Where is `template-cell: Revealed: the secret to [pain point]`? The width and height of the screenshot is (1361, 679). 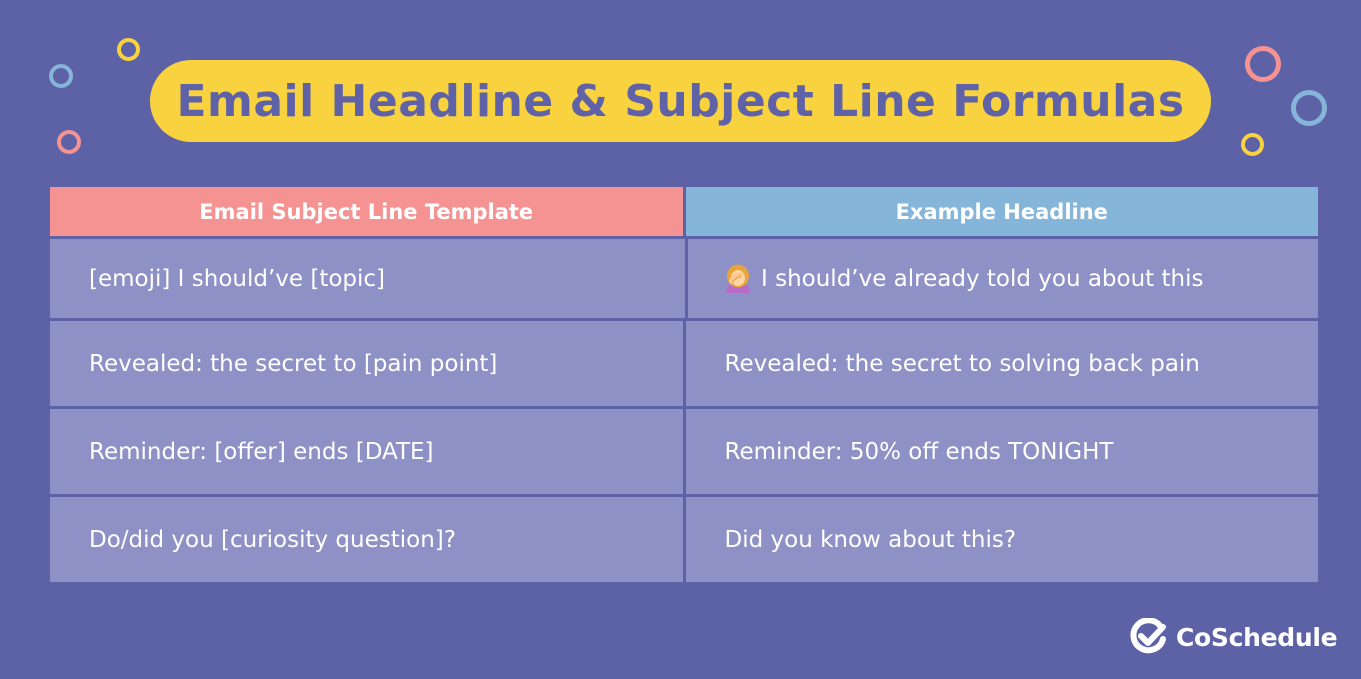
template-cell: Revealed: the secret to [pain point] is located at coordinates (366, 363).